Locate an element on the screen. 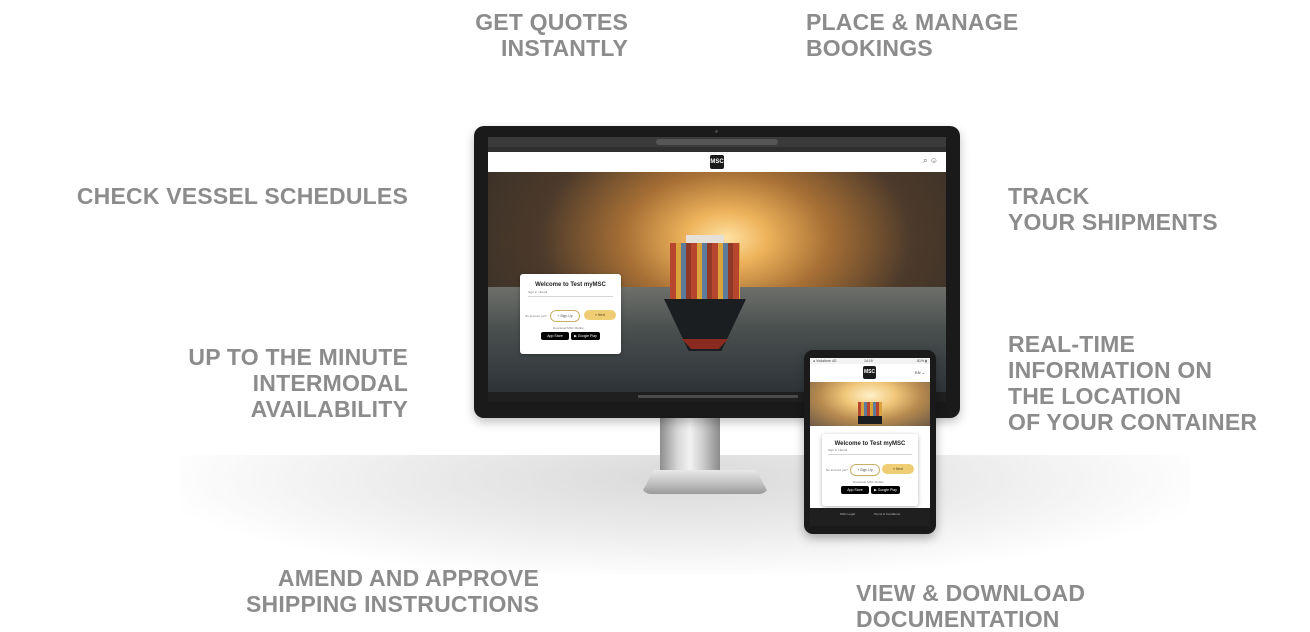  language-selector: EN ⌄ is located at coordinates (920, 372).